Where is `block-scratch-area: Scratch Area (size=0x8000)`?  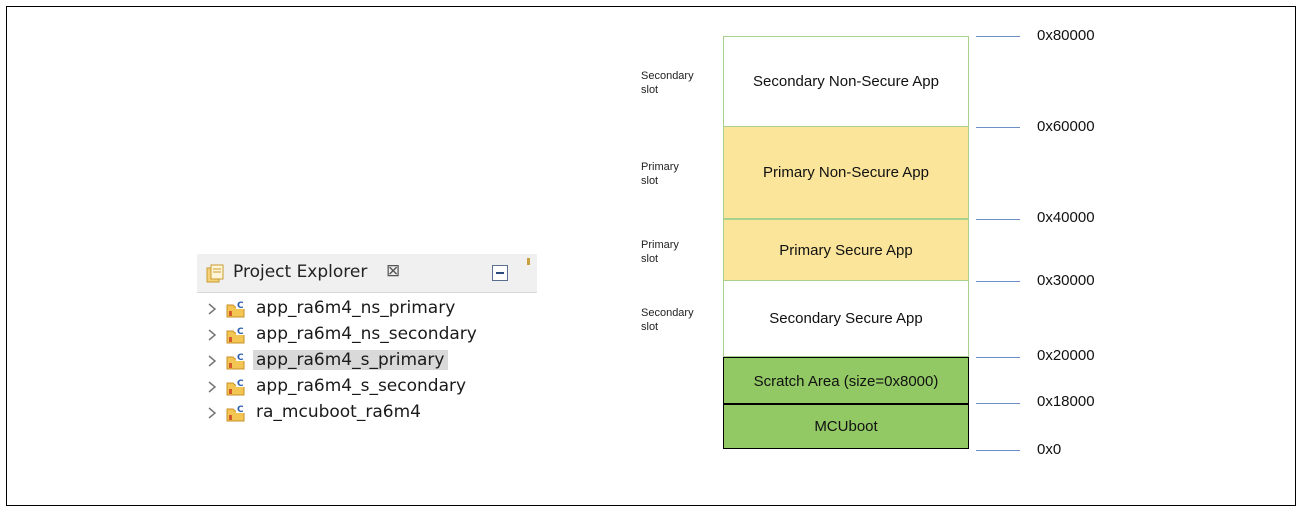 block-scratch-area: Scratch Area (size=0x8000) is located at coordinates (846, 380).